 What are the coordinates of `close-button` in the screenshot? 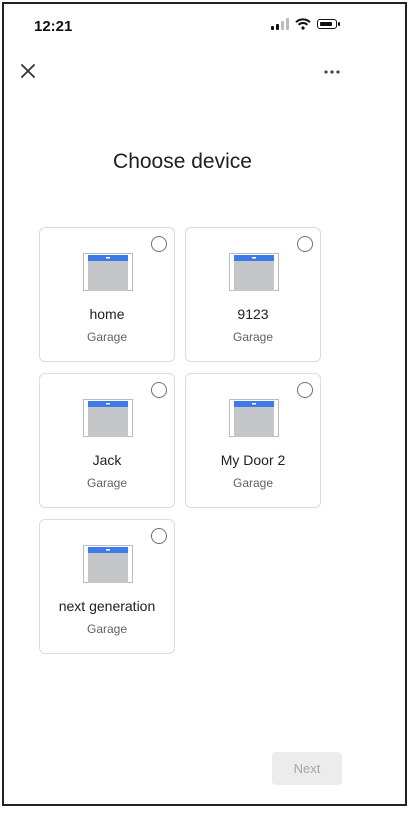 It's located at (28, 71).